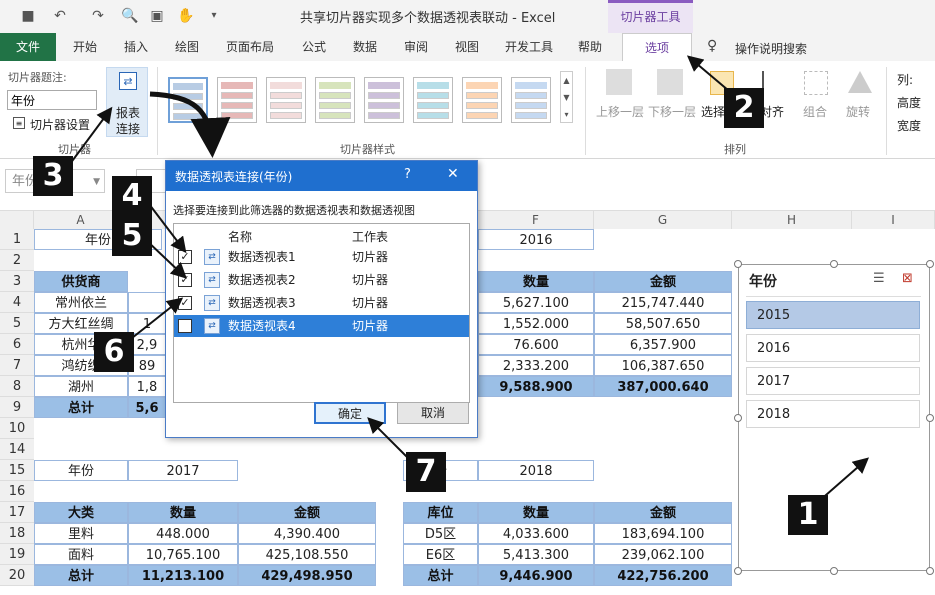  I want to click on pivot-row-label: D5区, so click(440, 533).